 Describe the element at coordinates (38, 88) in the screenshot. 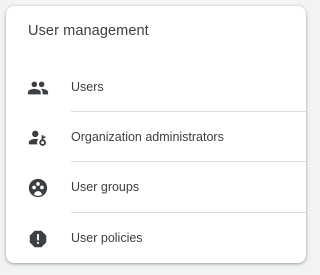

I see `users-icon` at that location.